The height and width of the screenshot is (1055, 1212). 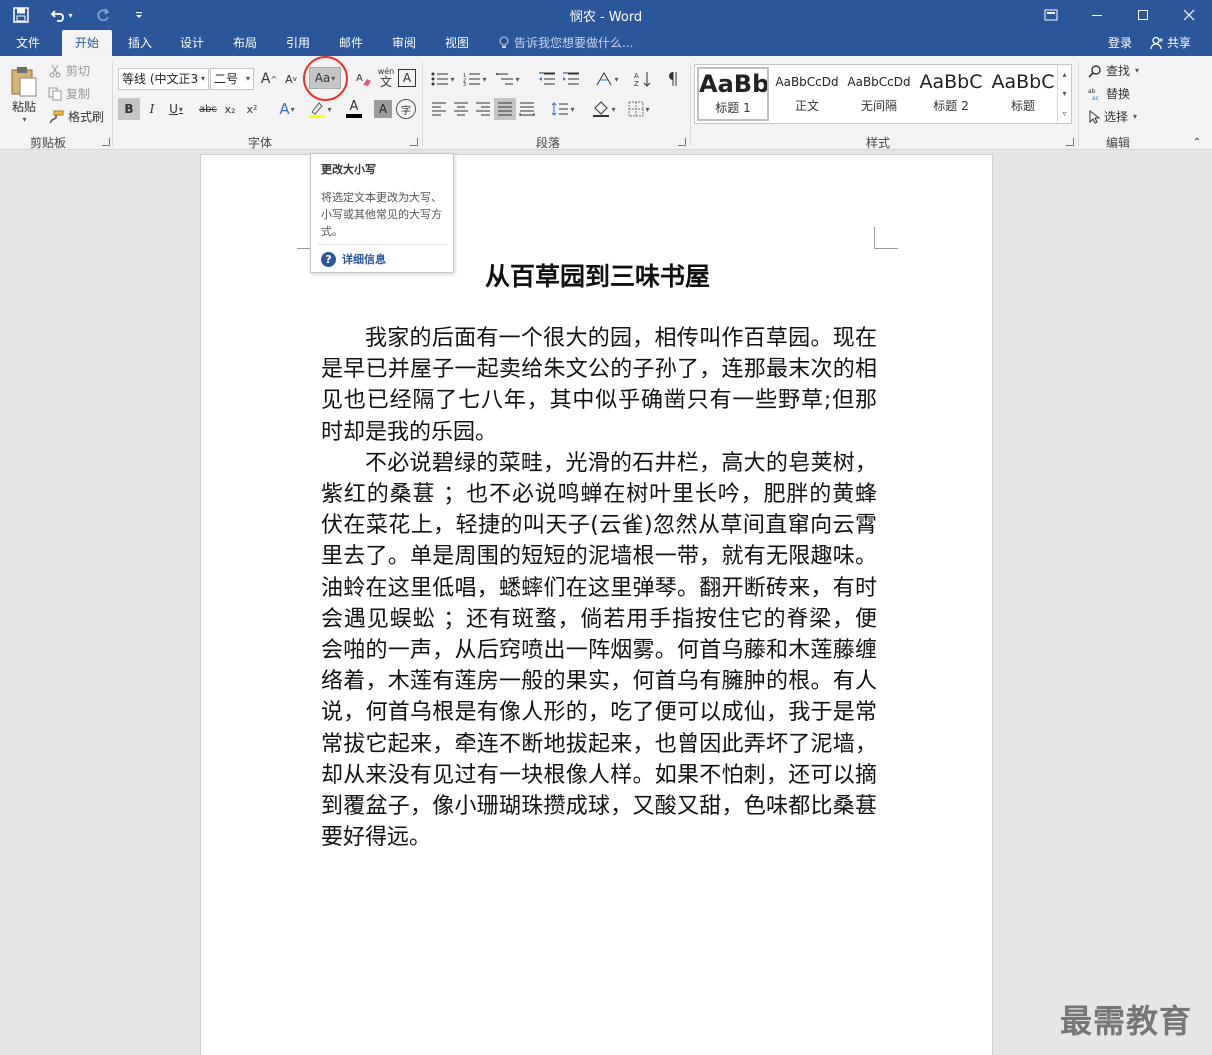 What do you see at coordinates (24, 95) in the screenshot?
I see `paste-button: 粘贴 ▾` at bounding box center [24, 95].